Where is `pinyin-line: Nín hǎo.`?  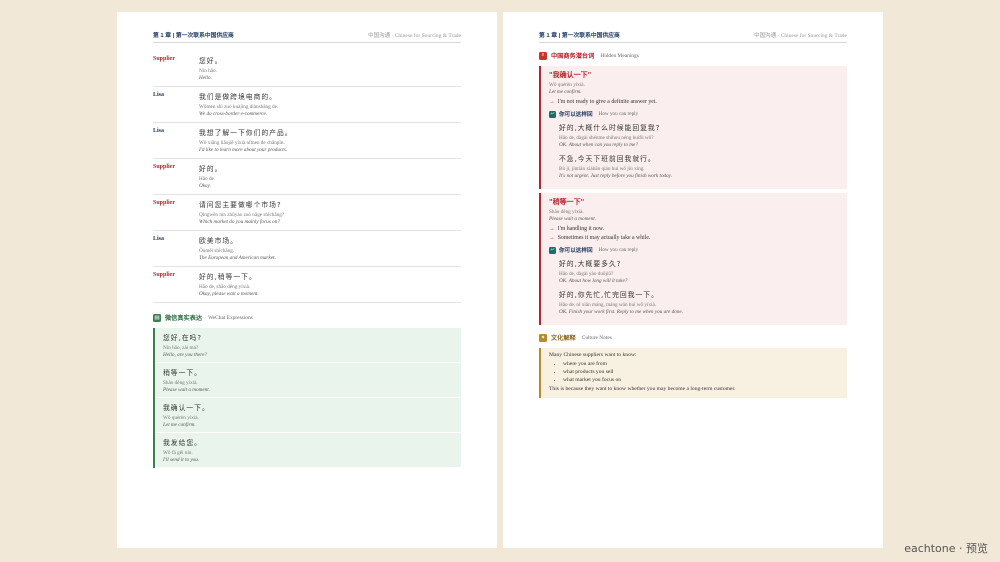
pinyin-line: Nín hǎo. is located at coordinates (208, 71).